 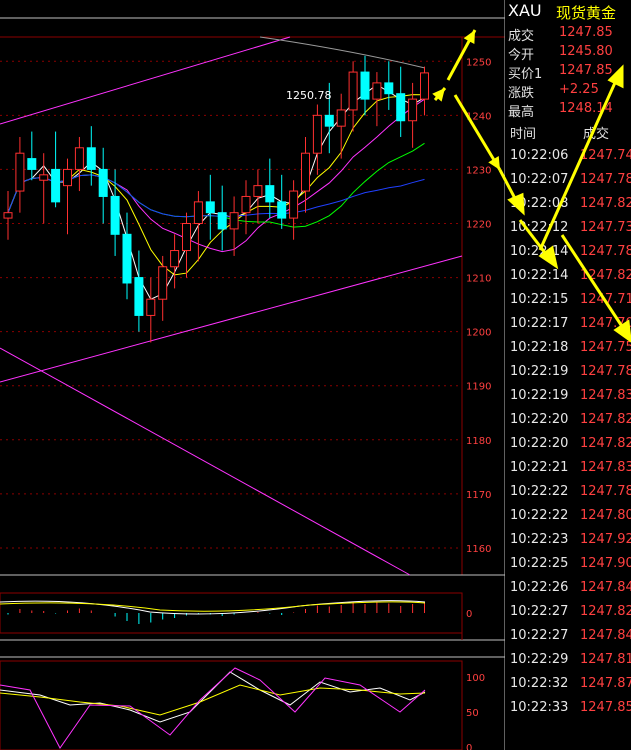 I want to click on kdj-frame, so click(x=231, y=705).